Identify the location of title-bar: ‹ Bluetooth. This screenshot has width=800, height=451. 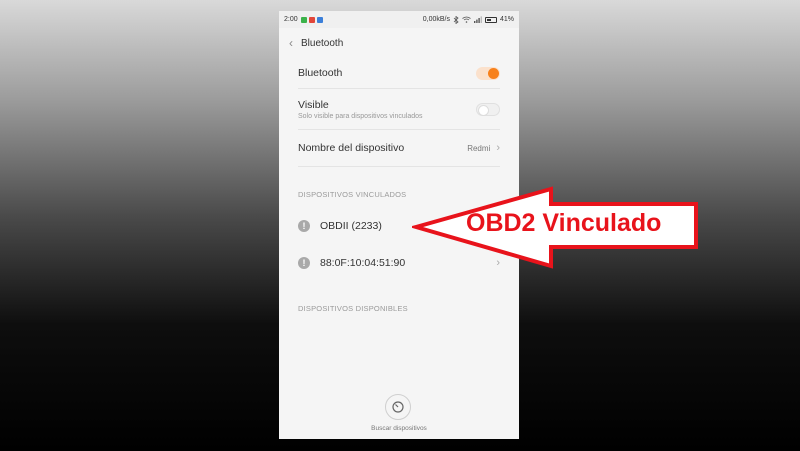
(399, 43).